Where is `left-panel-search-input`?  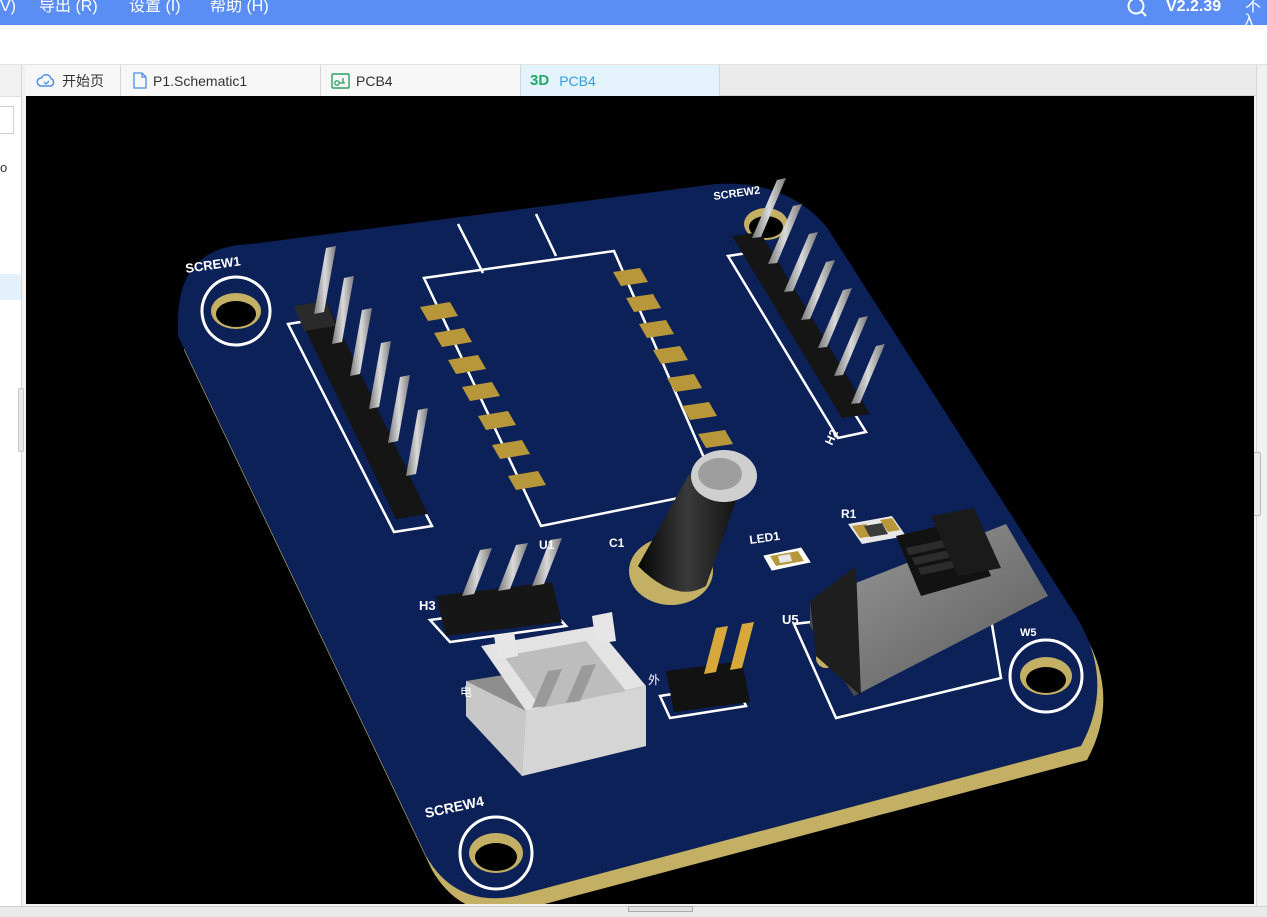
left-panel-search-input is located at coordinates (7, 120).